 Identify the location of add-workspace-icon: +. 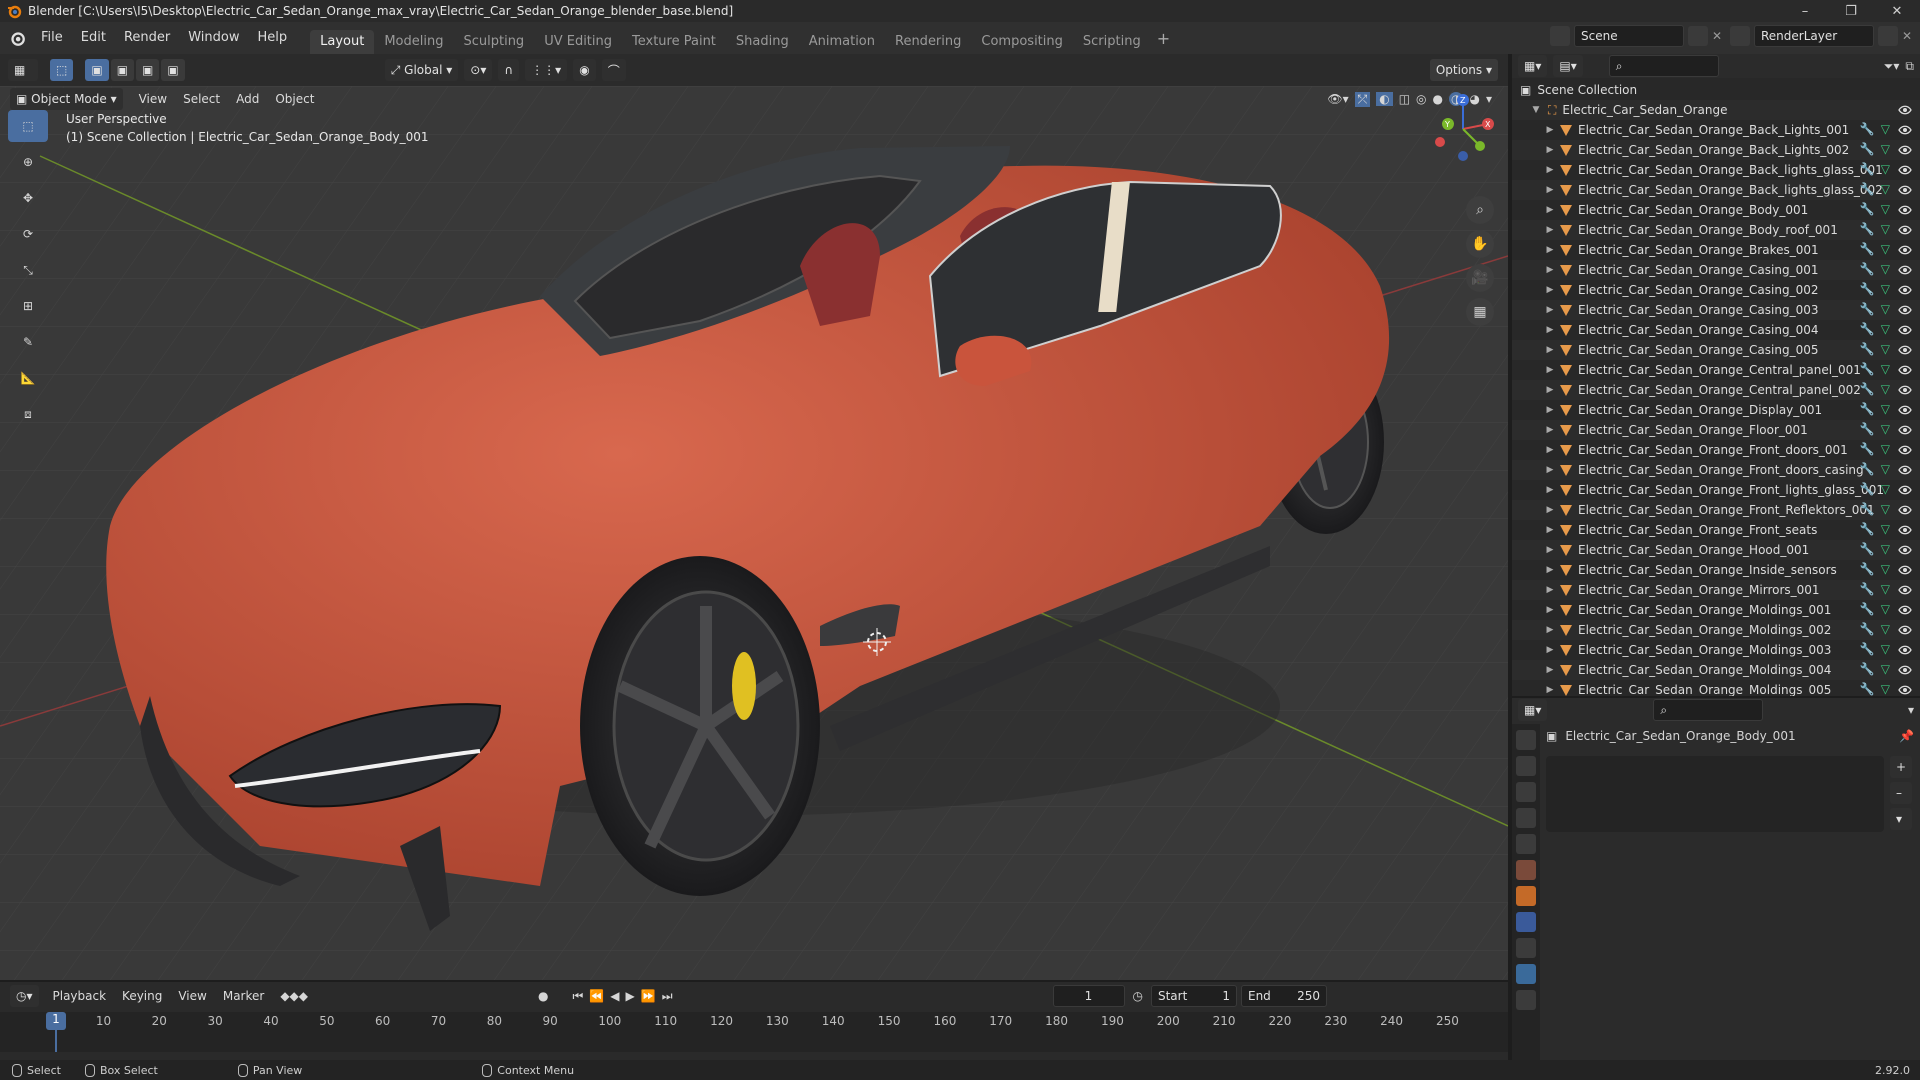
(1163, 38).